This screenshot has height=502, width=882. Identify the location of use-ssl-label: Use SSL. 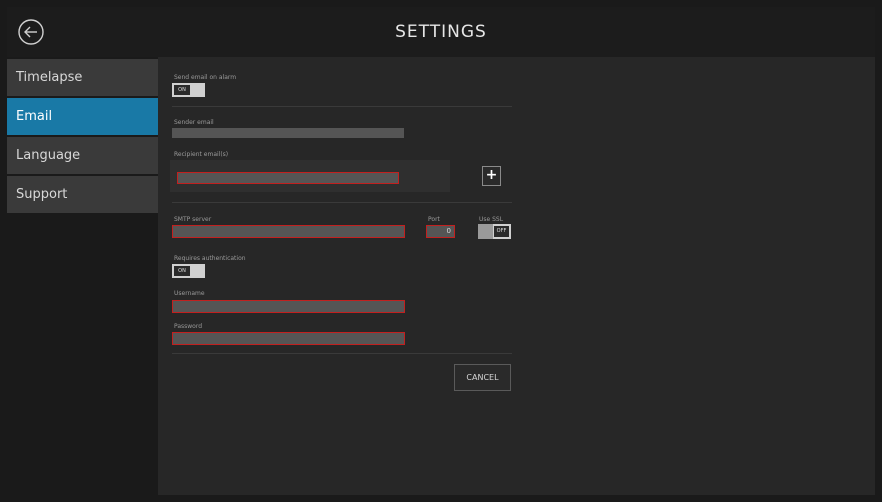
(491, 219).